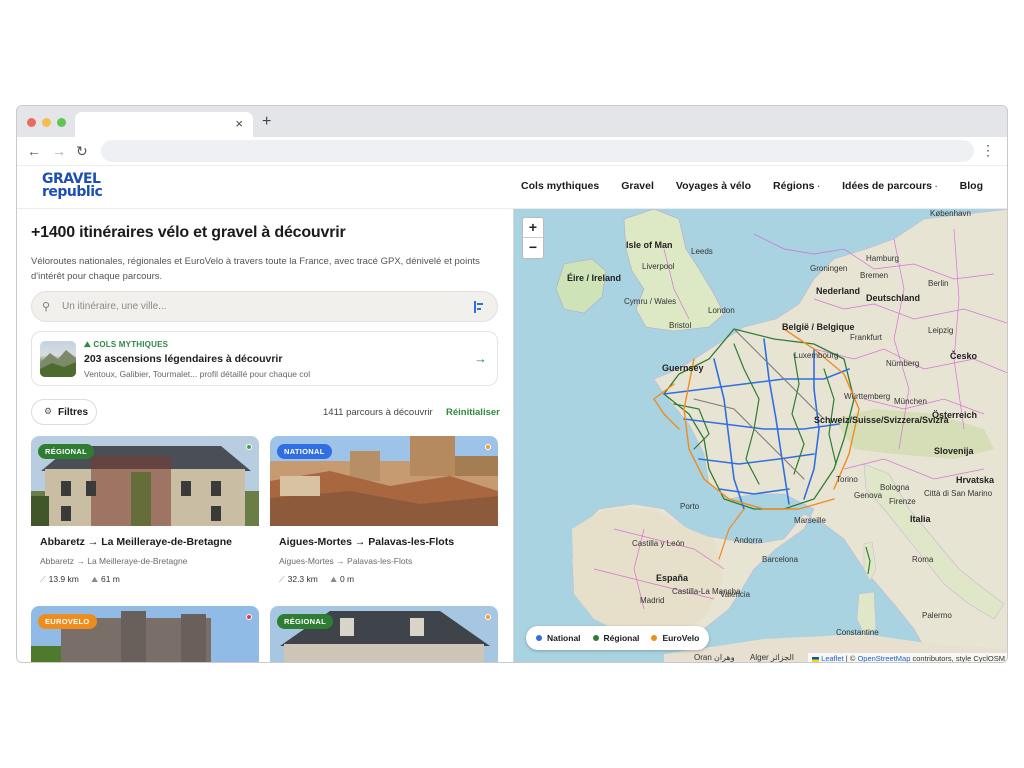 Image resolution: width=1024 pixels, height=768 pixels. Describe the element at coordinates (882, 258) in the screenshot. I see `map-label: Hamburg` at that location.